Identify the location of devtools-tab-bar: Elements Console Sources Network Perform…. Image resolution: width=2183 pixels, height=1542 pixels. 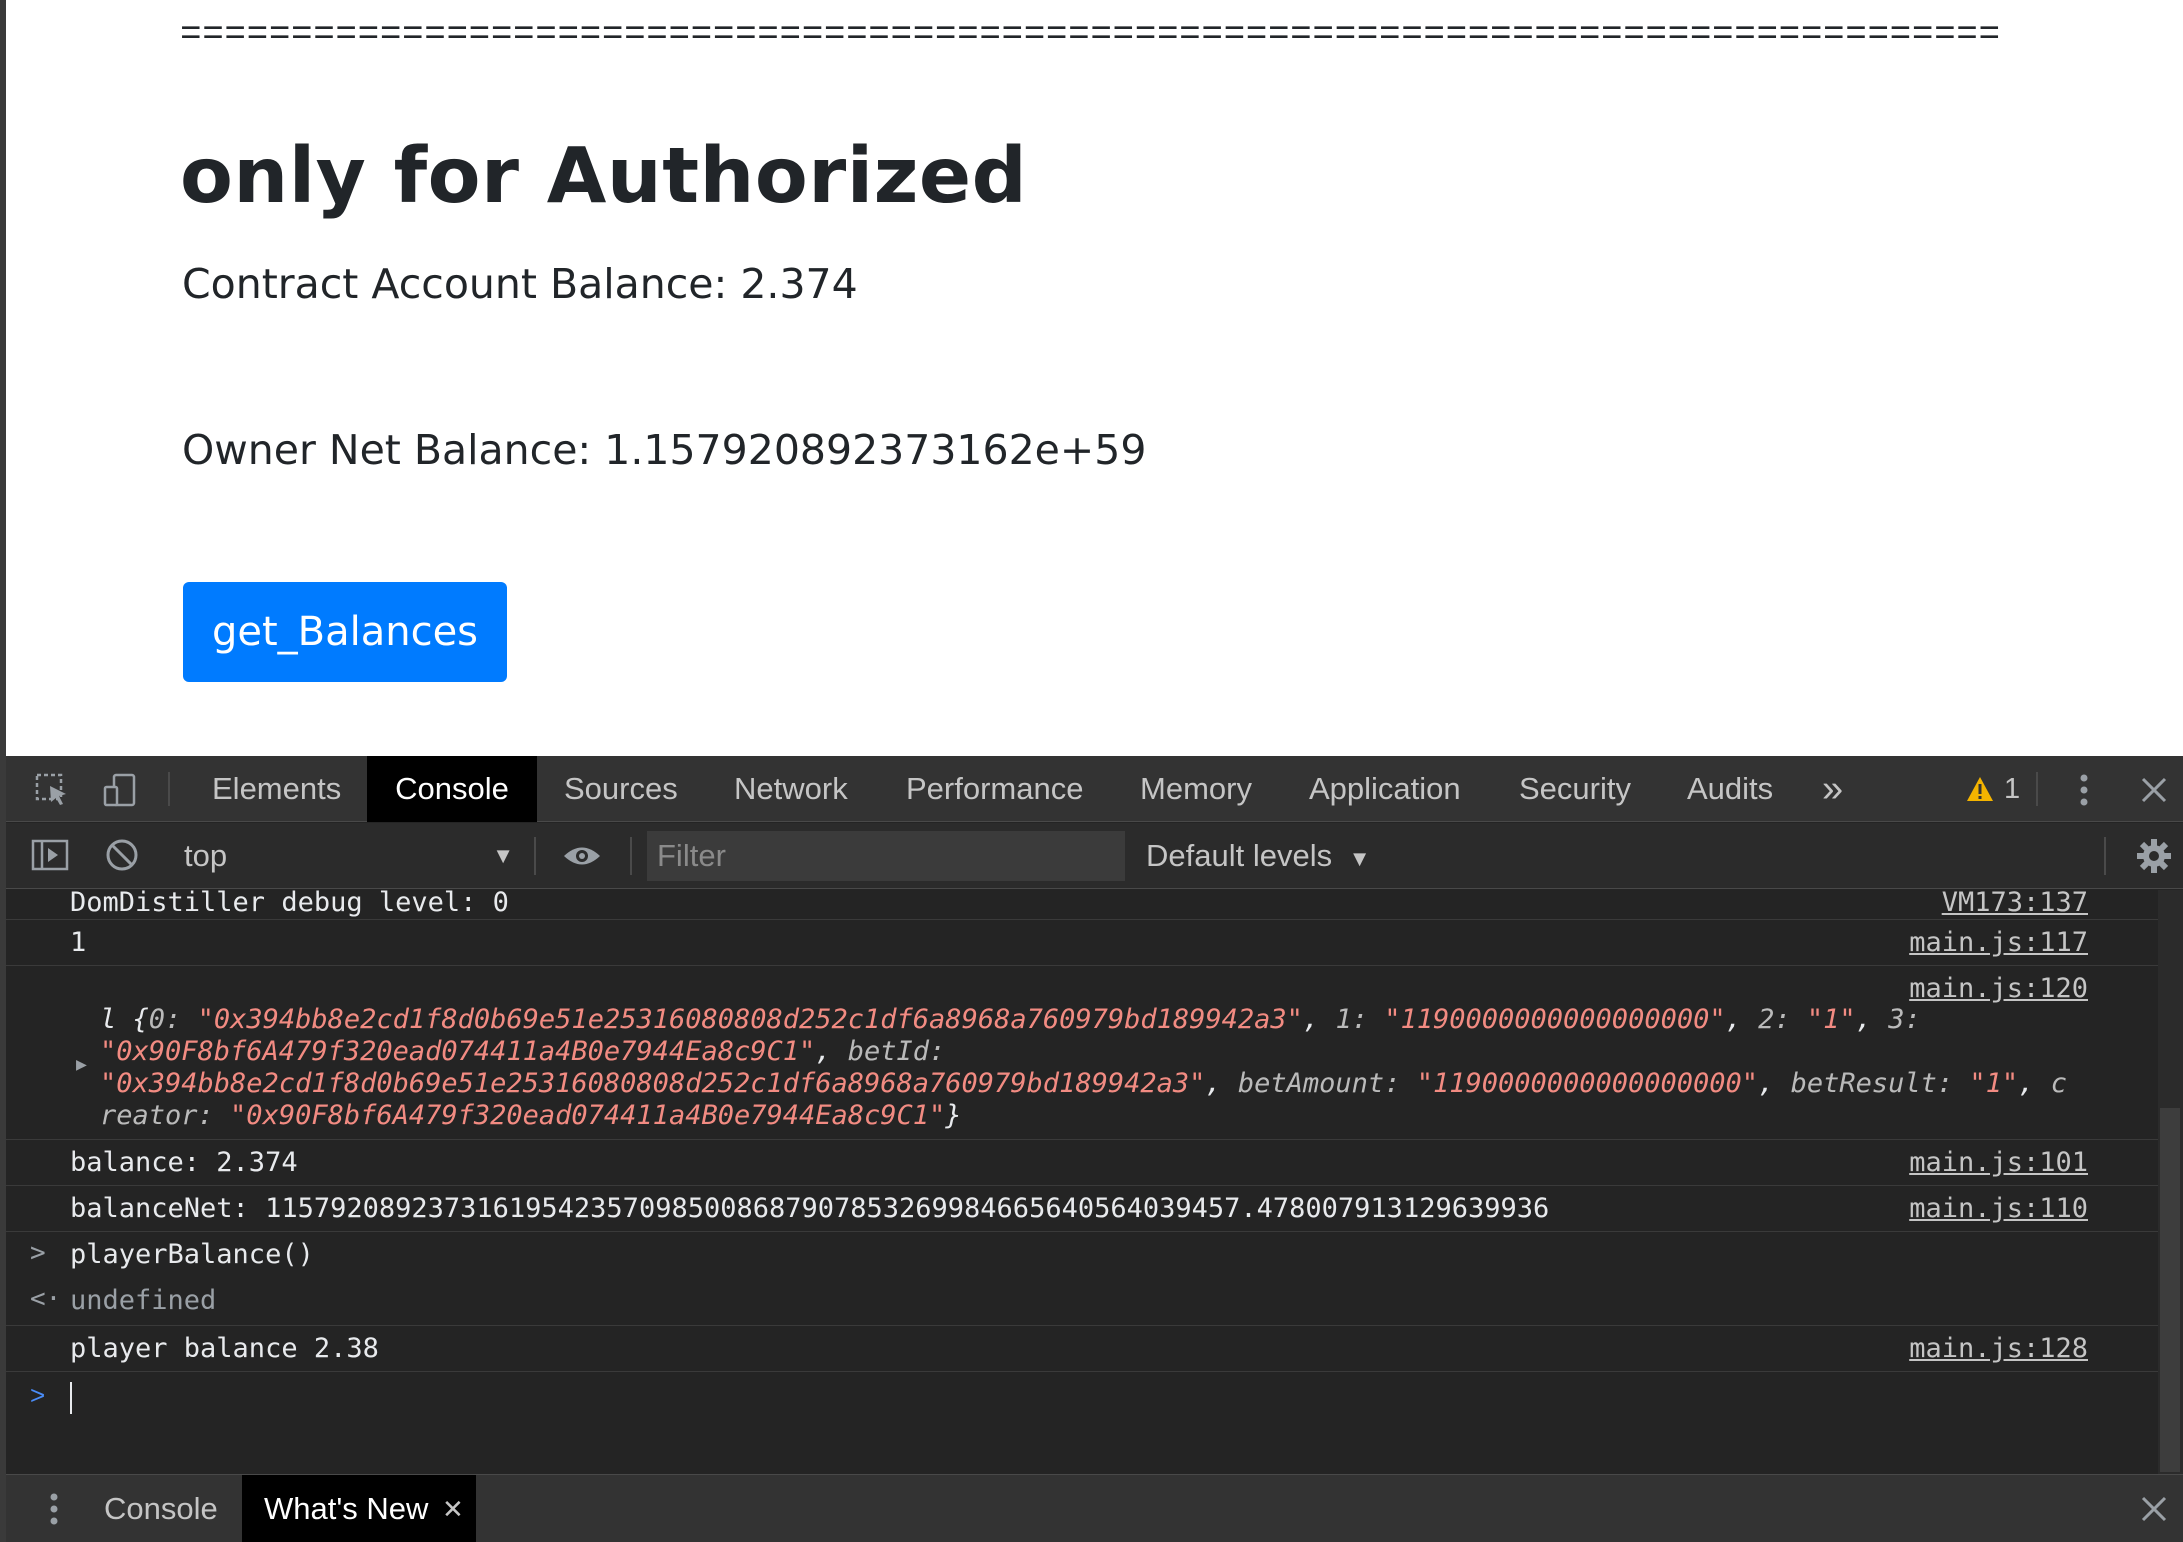
(1094, 789).